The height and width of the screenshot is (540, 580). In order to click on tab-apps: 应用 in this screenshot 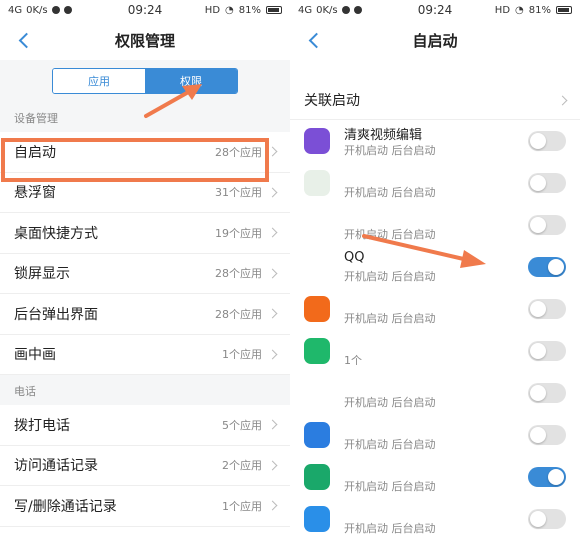, I will do `click(99, 81)`.